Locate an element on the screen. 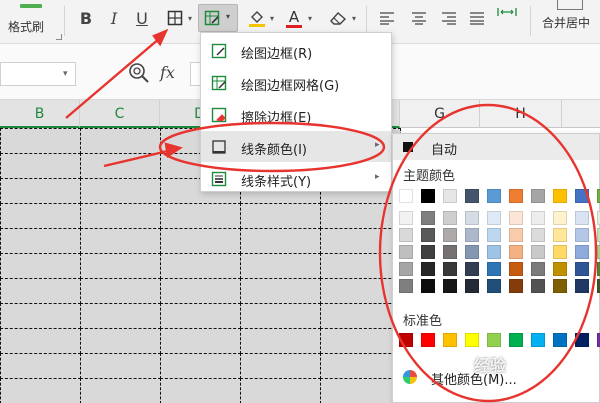  align-right-button is located at coordinates (449, 18).